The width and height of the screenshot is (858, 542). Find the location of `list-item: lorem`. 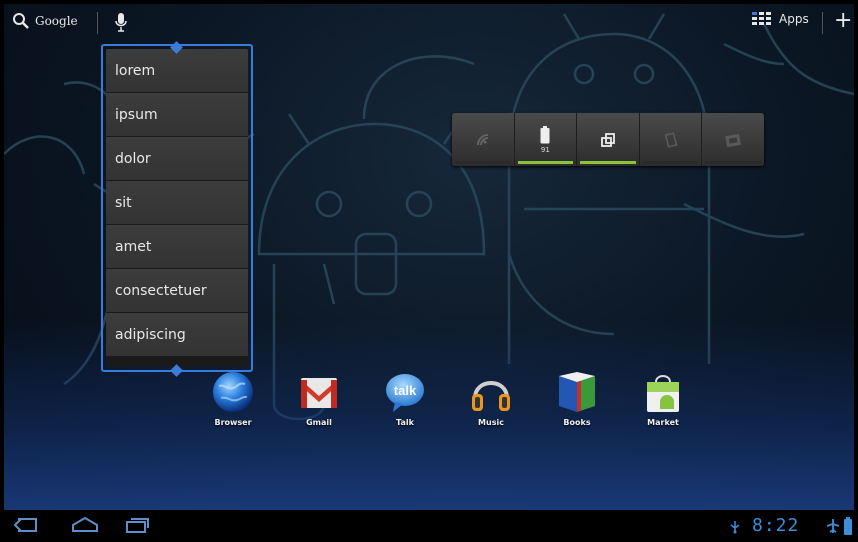

list-item: lorem is located at coordinates (177, 71).